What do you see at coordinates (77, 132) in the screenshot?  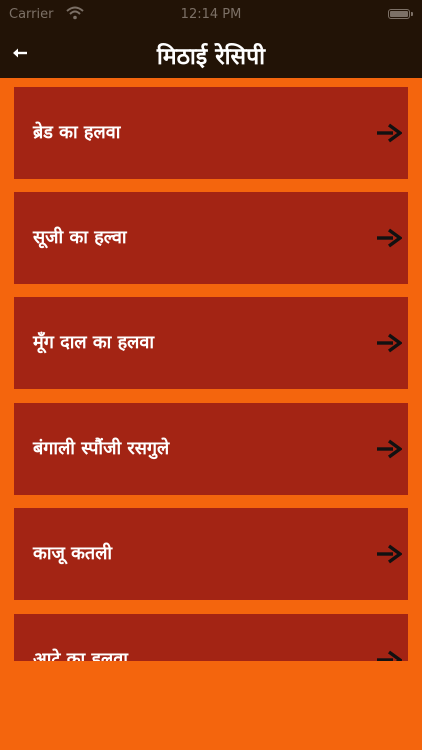 I see `recipe-label: ब्रेड का हलवा` at bounding box center [77, 132].